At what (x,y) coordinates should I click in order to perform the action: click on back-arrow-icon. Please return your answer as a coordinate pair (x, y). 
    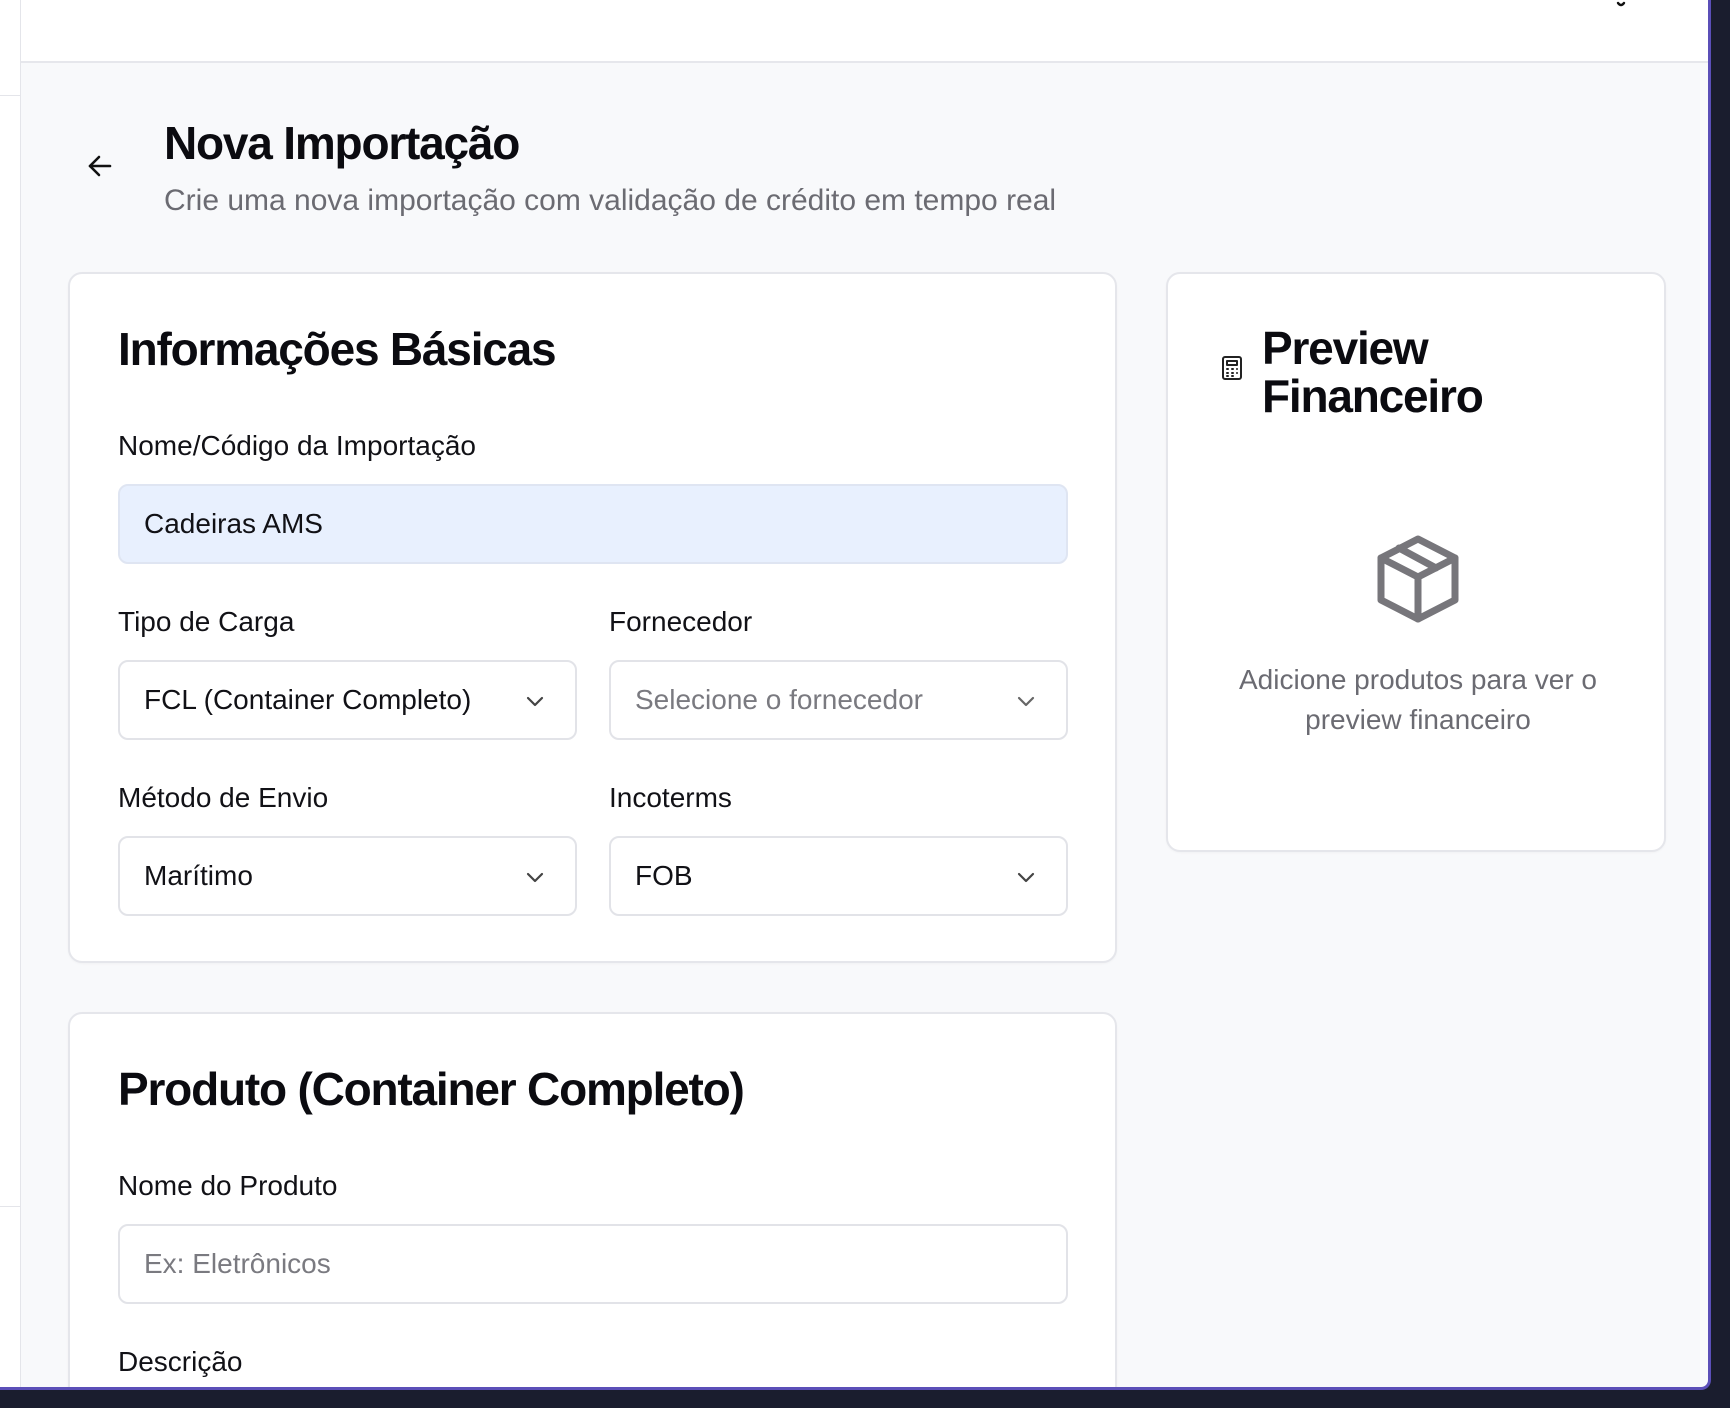
    Looking at the image, I should click on (100, 166).